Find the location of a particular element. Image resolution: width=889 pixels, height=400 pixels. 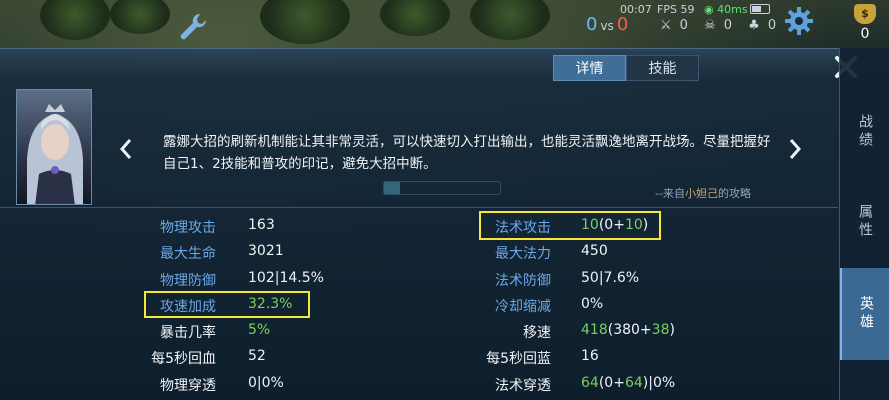

team-score: 0 vs 0 is located at coordinates (607, 24).